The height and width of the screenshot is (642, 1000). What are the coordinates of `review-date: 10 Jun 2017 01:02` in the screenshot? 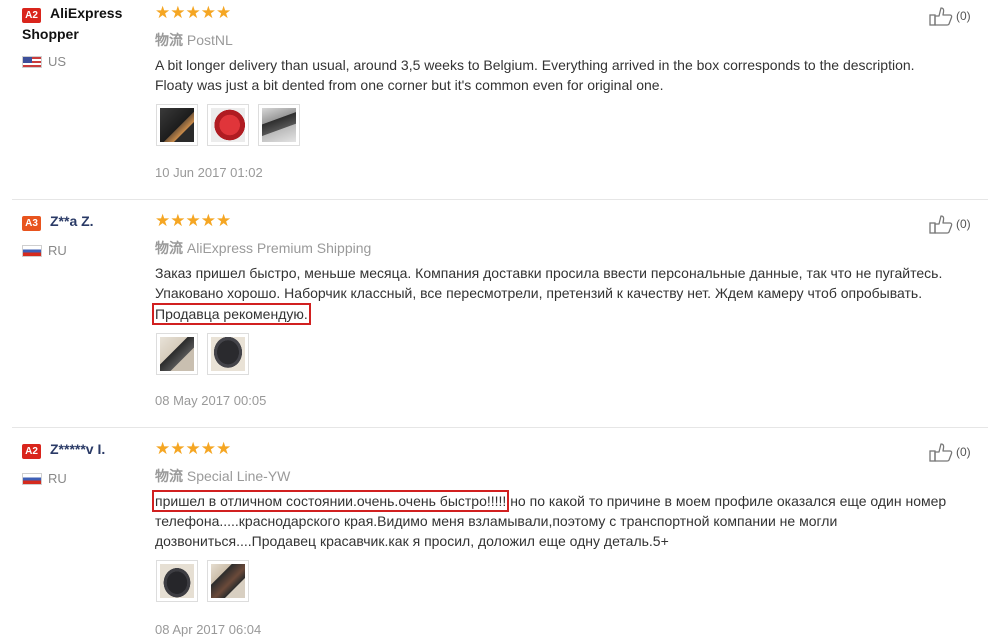 It's located at (209, 172).